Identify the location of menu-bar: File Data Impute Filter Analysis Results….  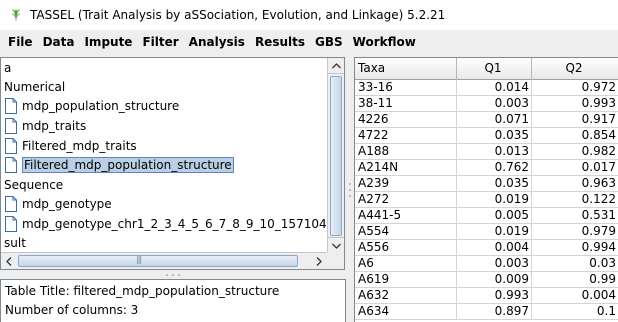
(309, 42).